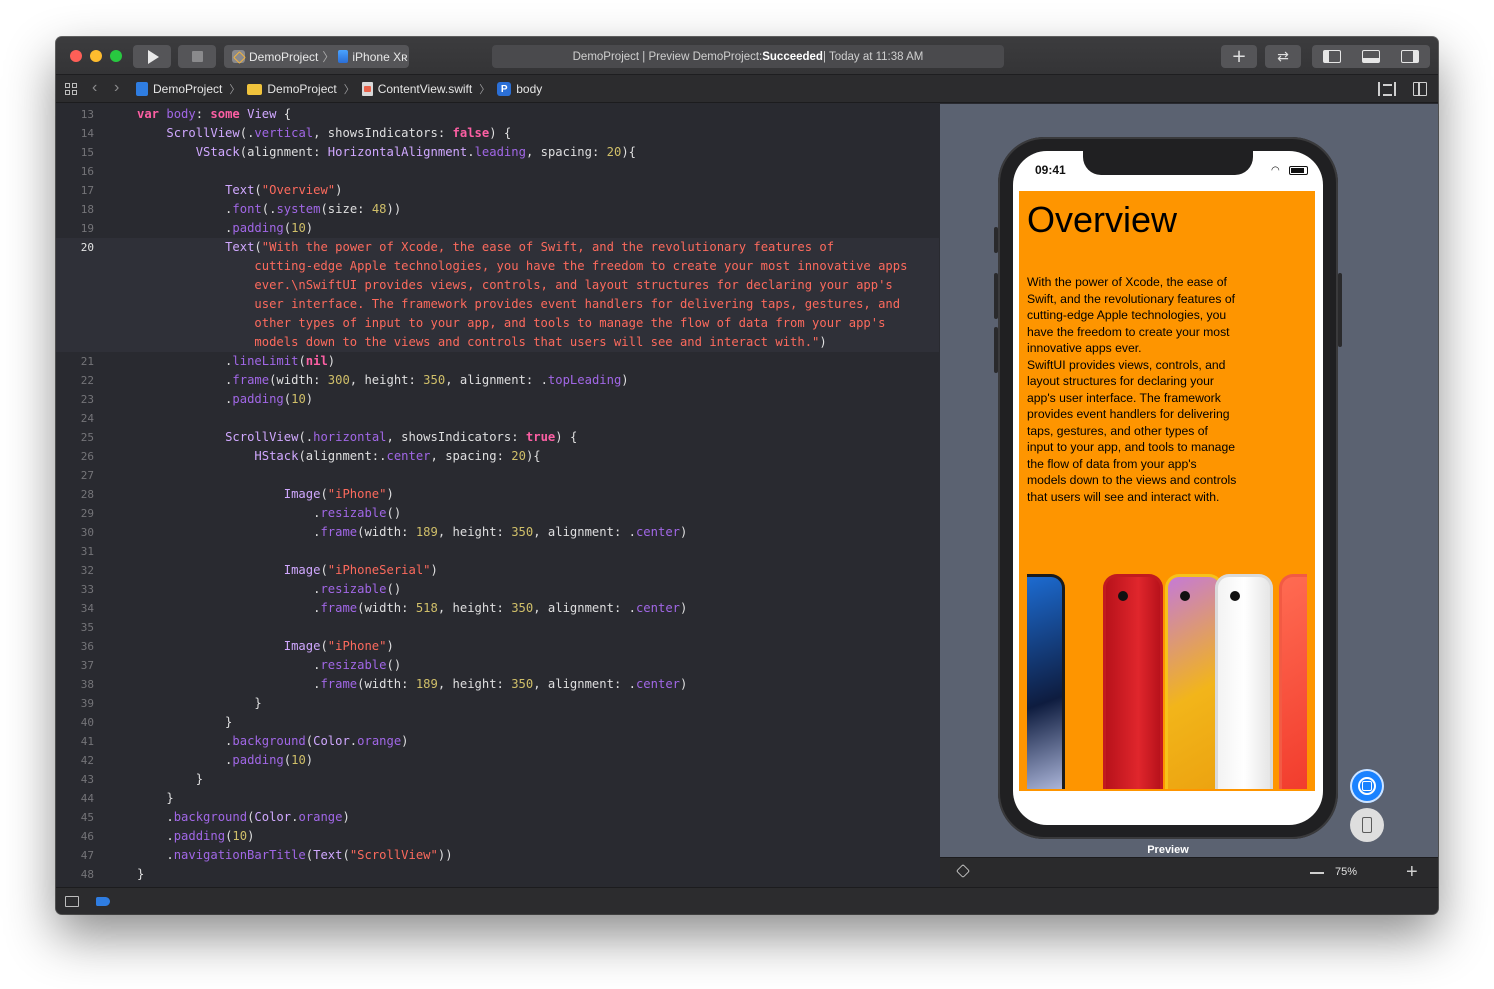 The width and height of the screenshot is (1494, 989). I want to click on code-text: Image("iPhone"), so click(338, 646).